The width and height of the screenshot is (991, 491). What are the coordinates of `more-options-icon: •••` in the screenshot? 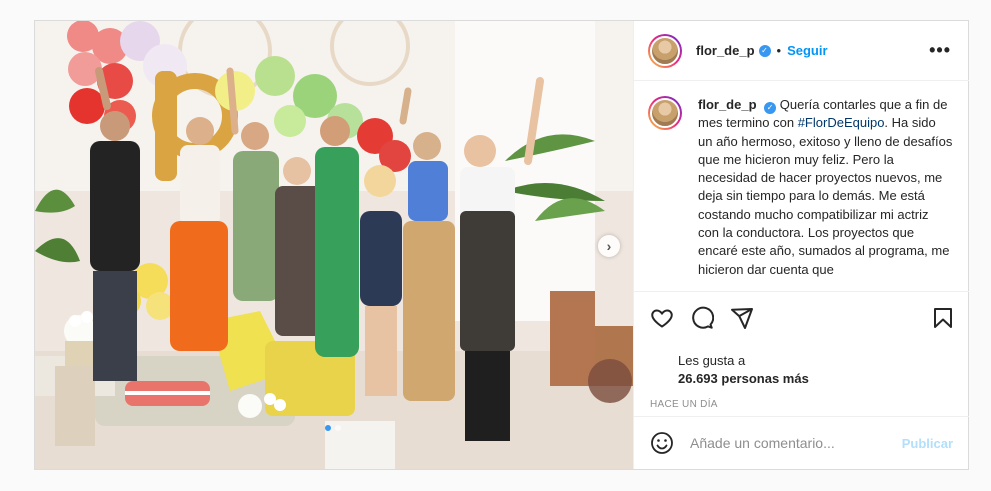 It's located at (942, 50).